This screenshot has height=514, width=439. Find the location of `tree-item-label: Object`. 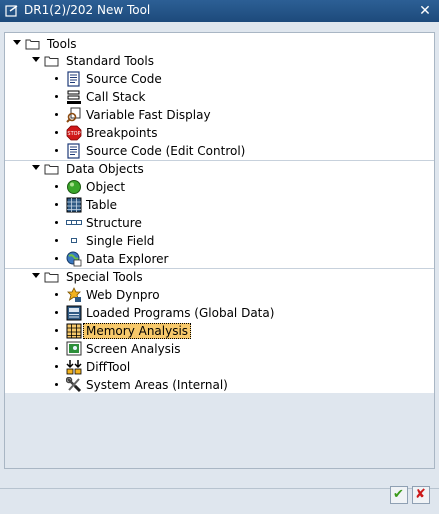

tree-item-label: Object is located at coordinates (106, 187).